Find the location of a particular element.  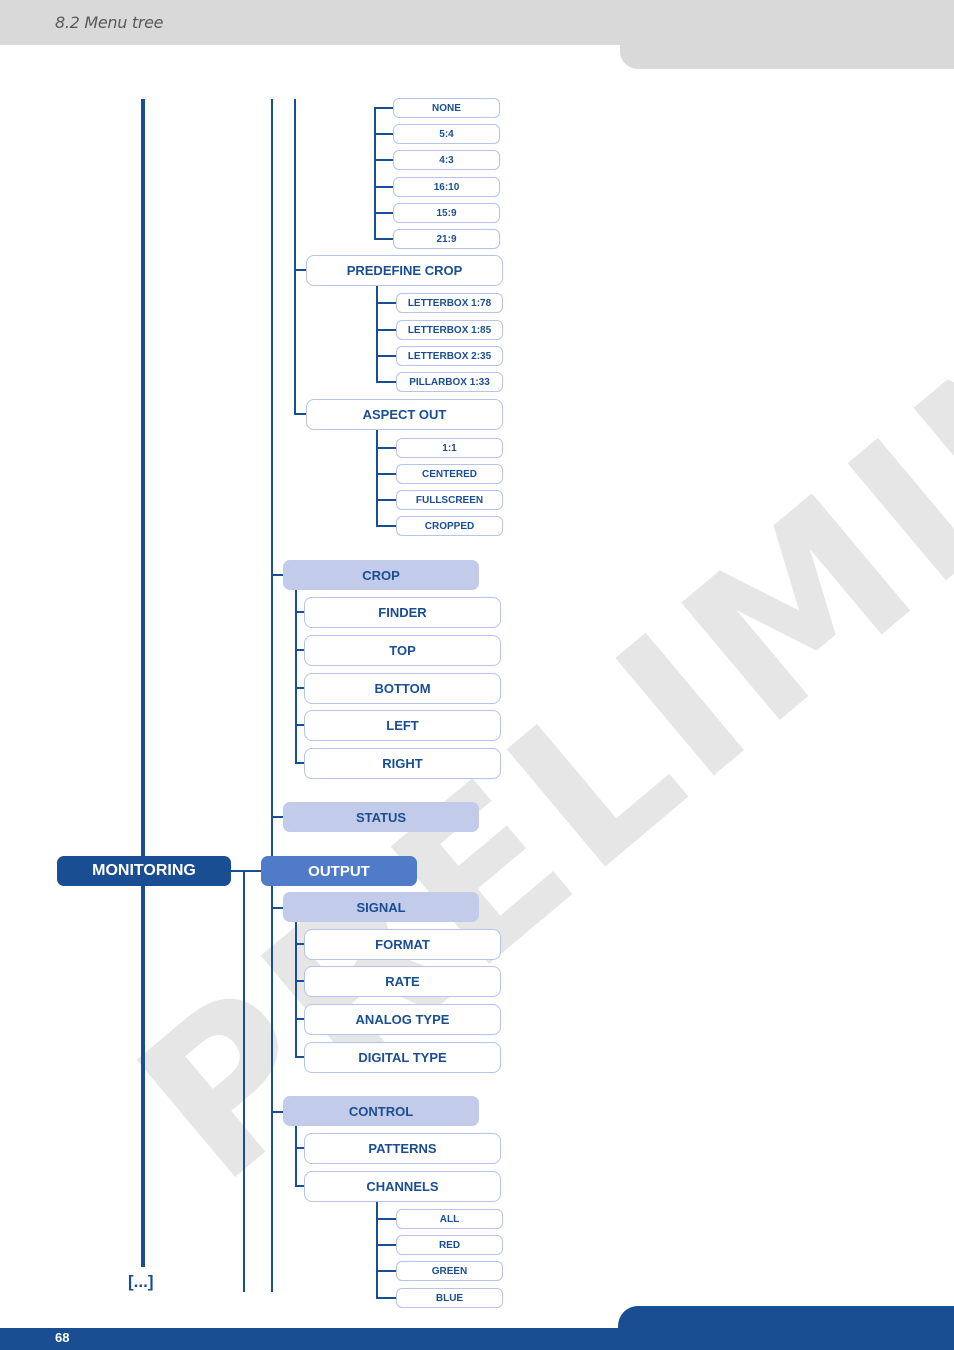

option-pillarbox-133: PILLARBOX 1:33 is located at coordinates (449, 382).